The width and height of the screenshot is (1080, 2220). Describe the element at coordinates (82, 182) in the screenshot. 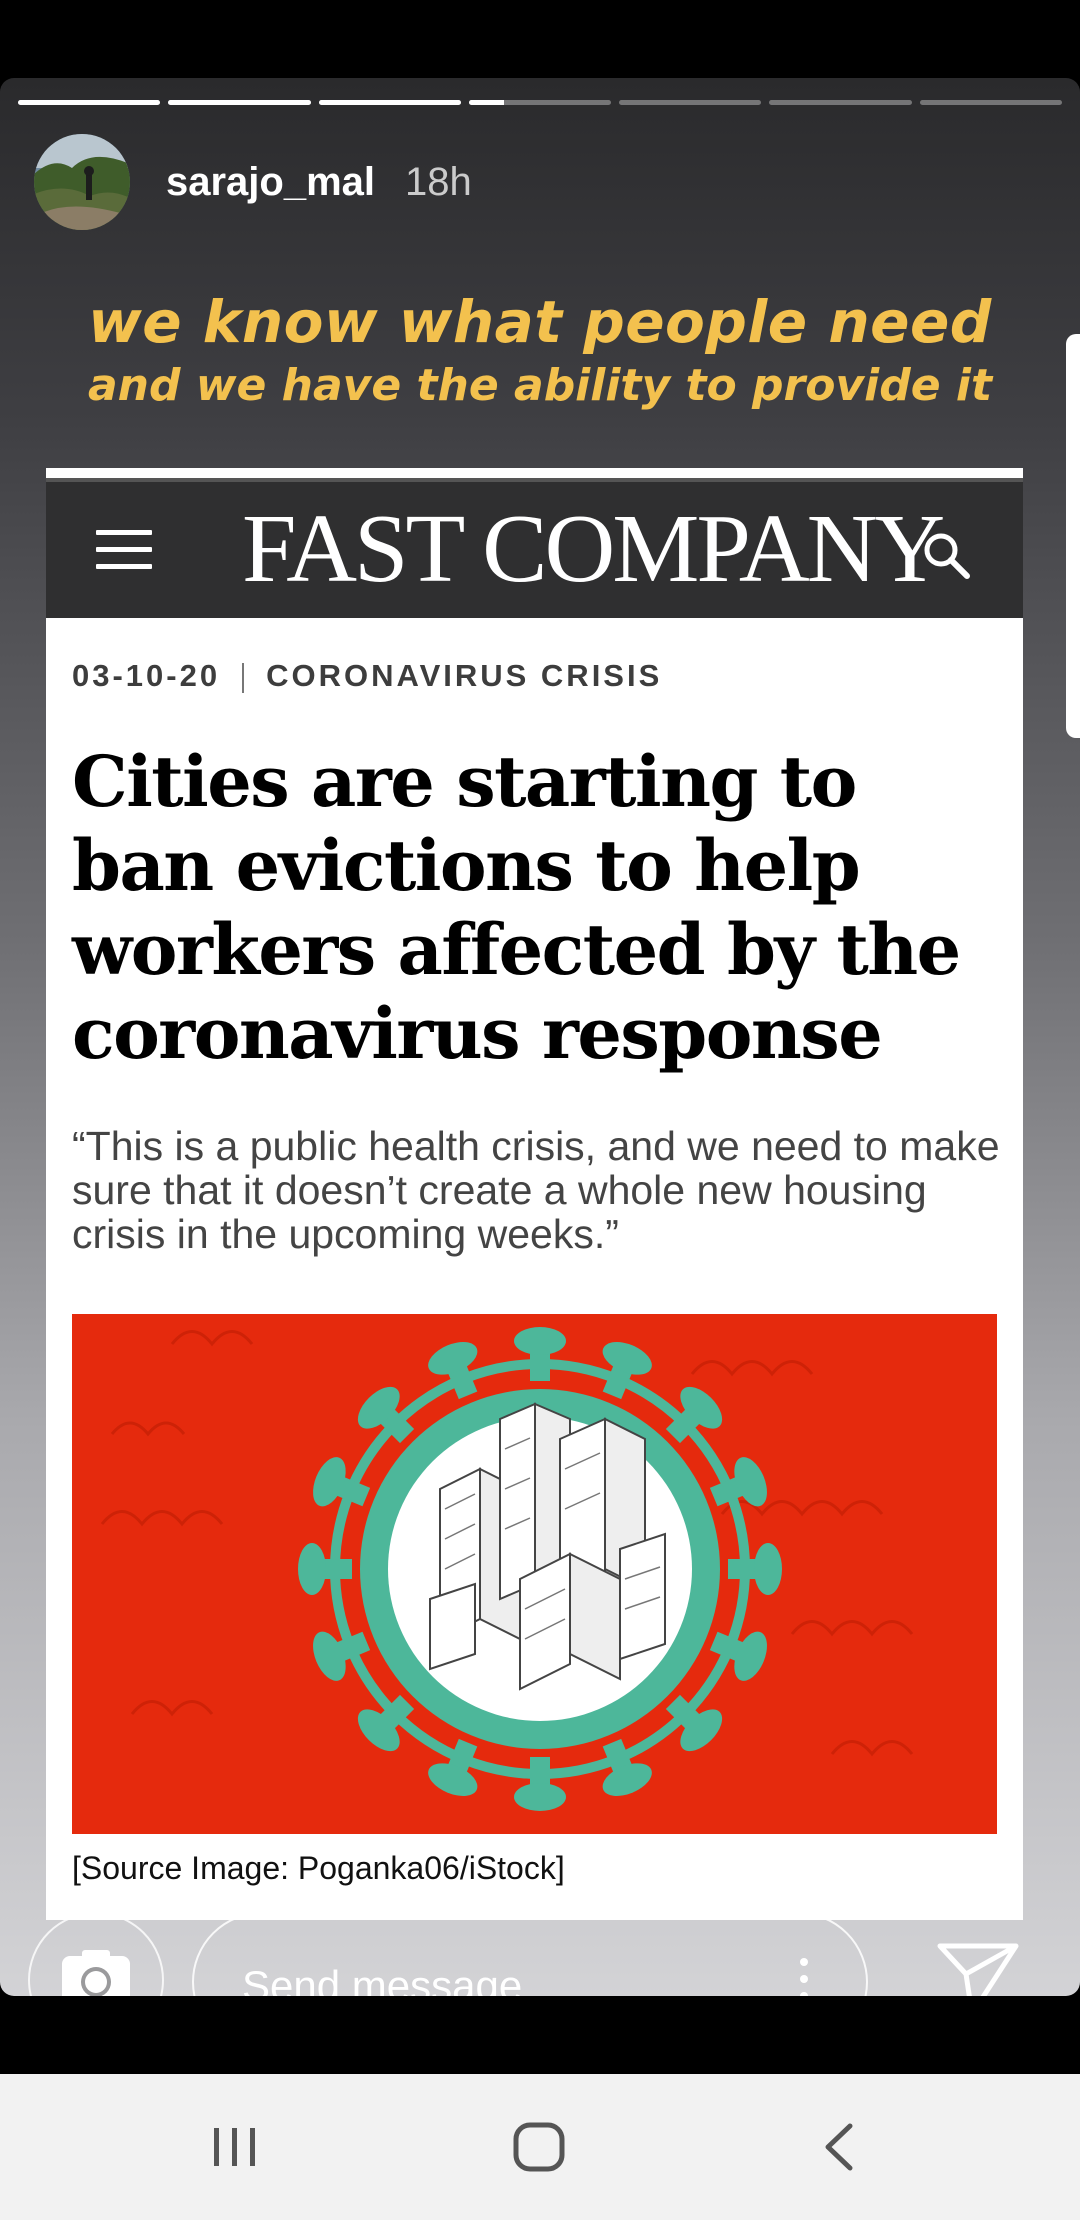

I see `avatar` at that location.